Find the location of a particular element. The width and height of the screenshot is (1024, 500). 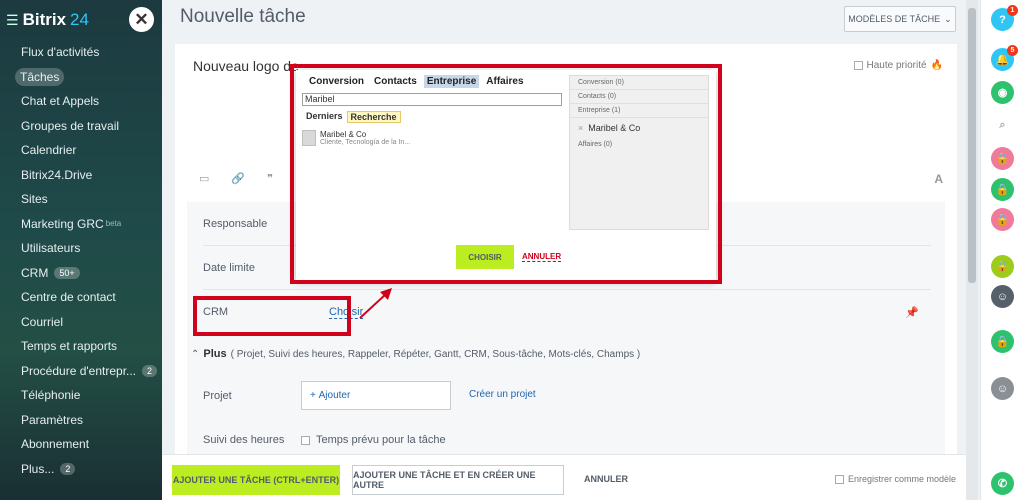

bell-icon: 🔔 5 is located at coordinates (1004, 58).